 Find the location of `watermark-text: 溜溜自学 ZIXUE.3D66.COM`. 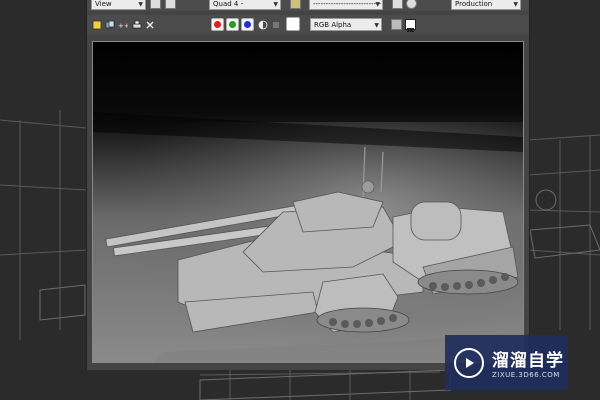

watermark-text: 溜溜自学 ZIXUE.3D66.COM is located at coordinates (528, 362).